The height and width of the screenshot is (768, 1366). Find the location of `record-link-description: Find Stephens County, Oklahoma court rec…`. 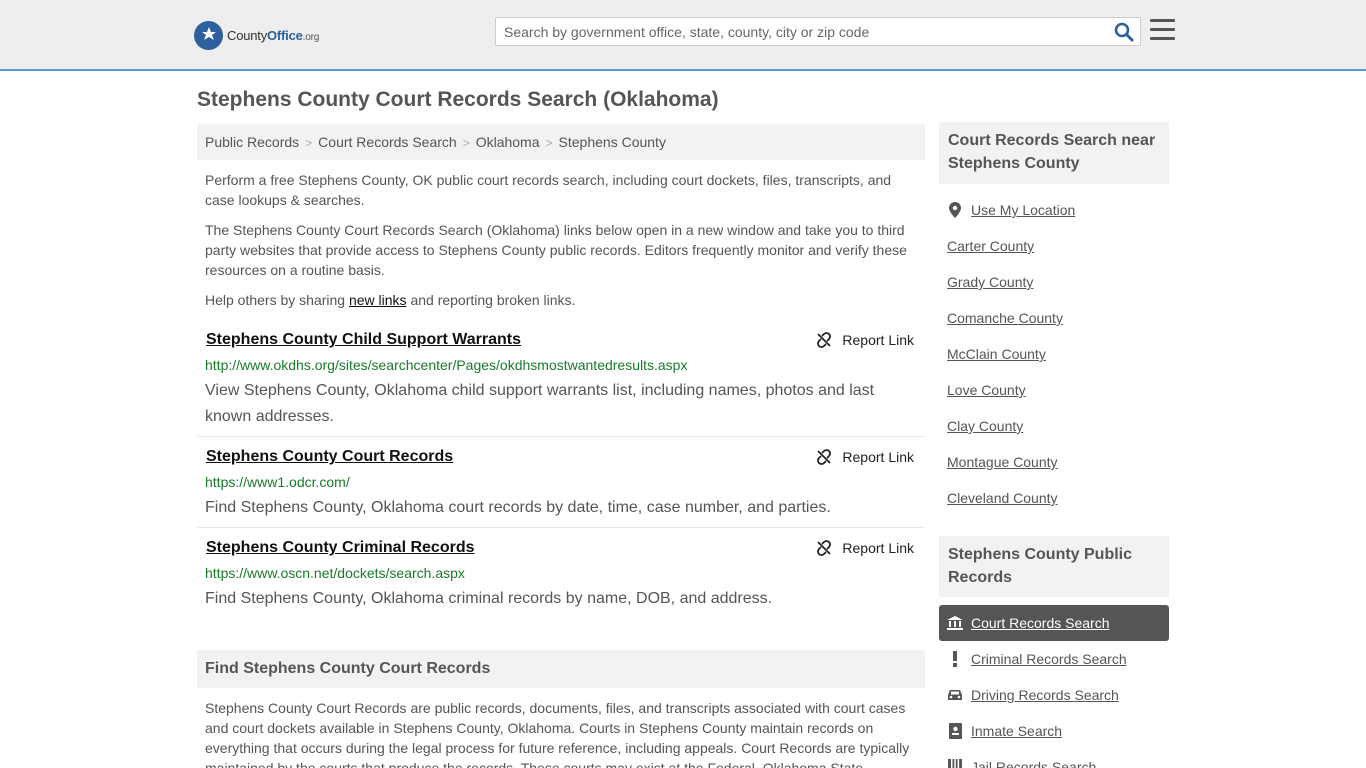

record-link-description: Find Stephens County, Oklahoma court rec… is located at coordinates (518, 507).